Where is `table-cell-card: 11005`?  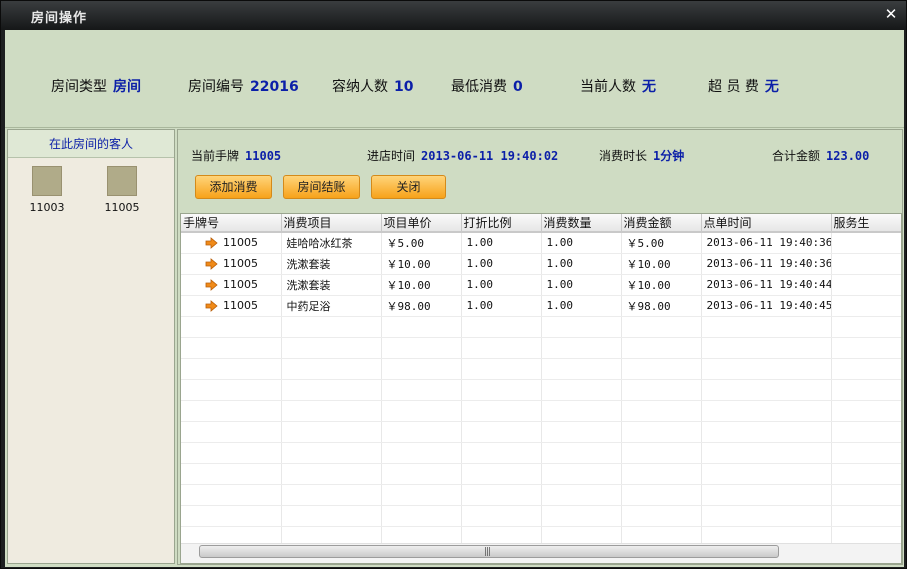
table-cell-card: 11005 is located at coordinates (231, 306).